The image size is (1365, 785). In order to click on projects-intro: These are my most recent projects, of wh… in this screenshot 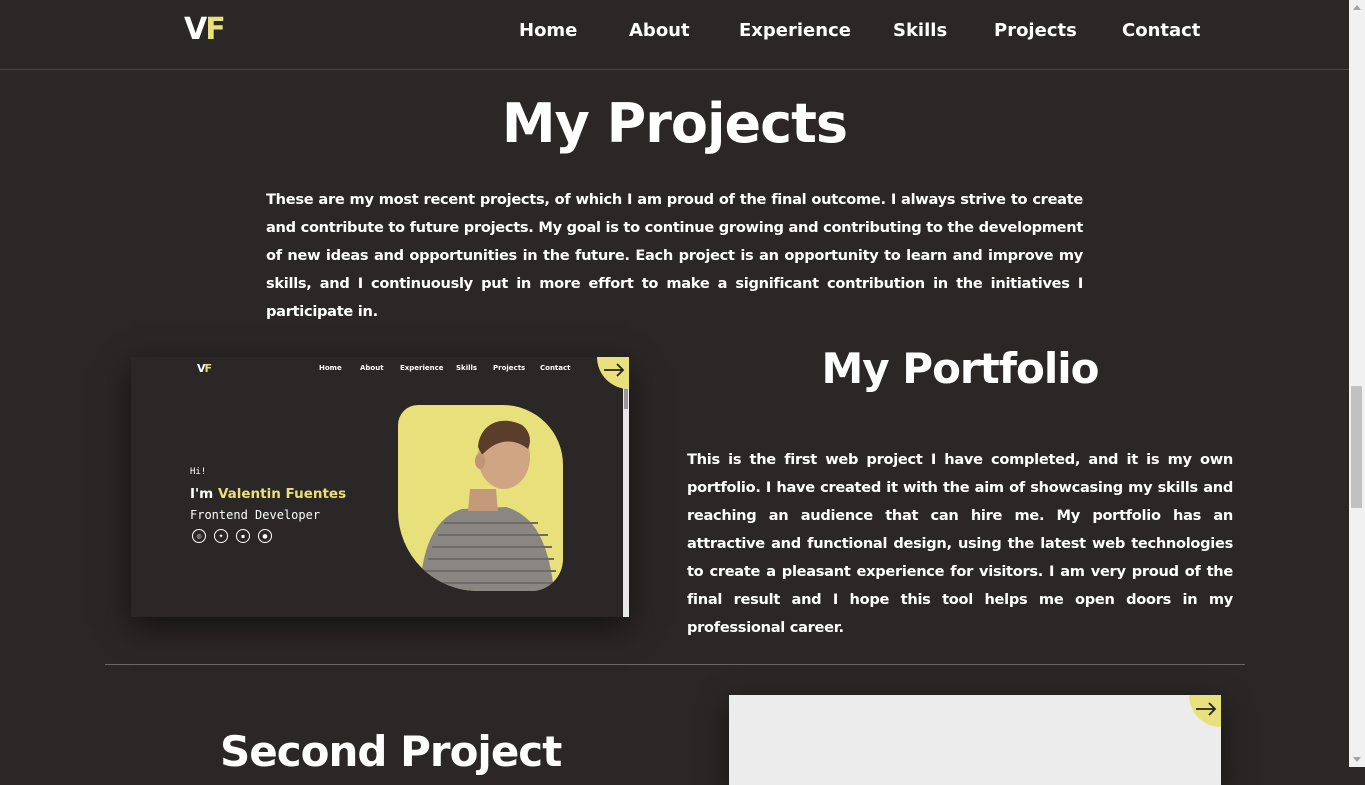, I will do `click(674, 255)`.